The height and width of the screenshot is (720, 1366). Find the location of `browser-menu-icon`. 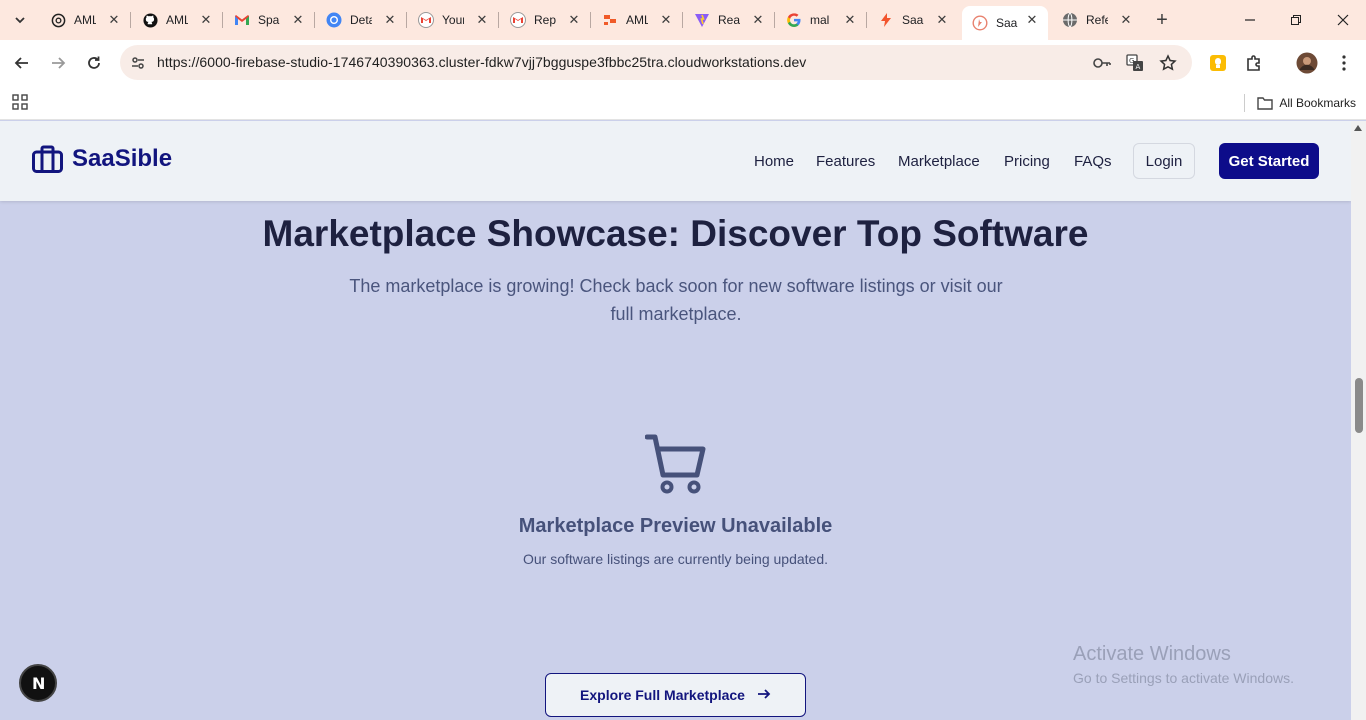

browser-menu-icon is located at coordinates (1344, 63).